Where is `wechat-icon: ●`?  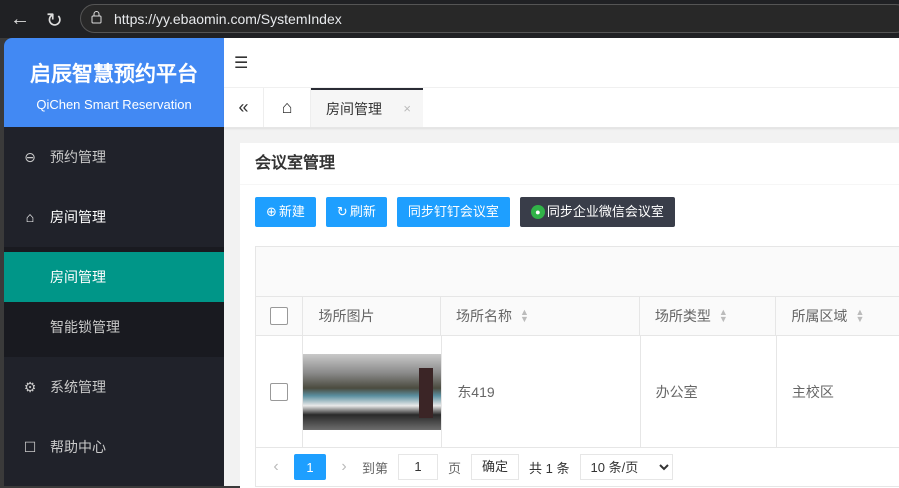 wechat-icon: ● is located at coordinates (537, 212).